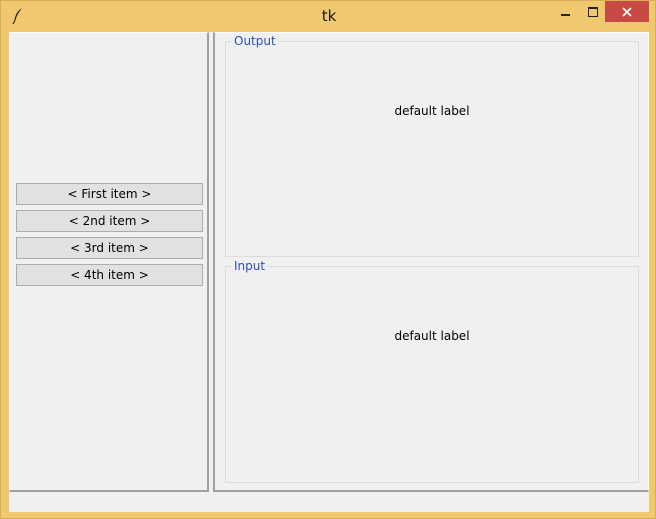  I want to click on sidebar-item-2nd: < 2nd item >, so click(109, 221).